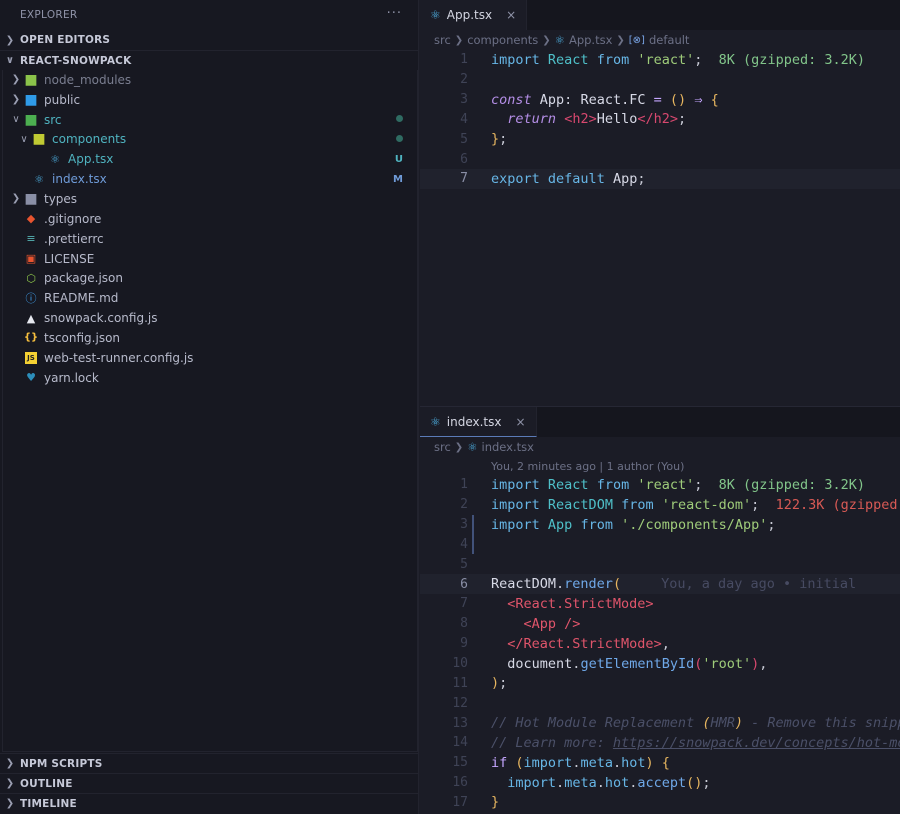 This screenshot has height=814, width=900. I want to click on tree-item-label: LICENSE, so click(69, 258).